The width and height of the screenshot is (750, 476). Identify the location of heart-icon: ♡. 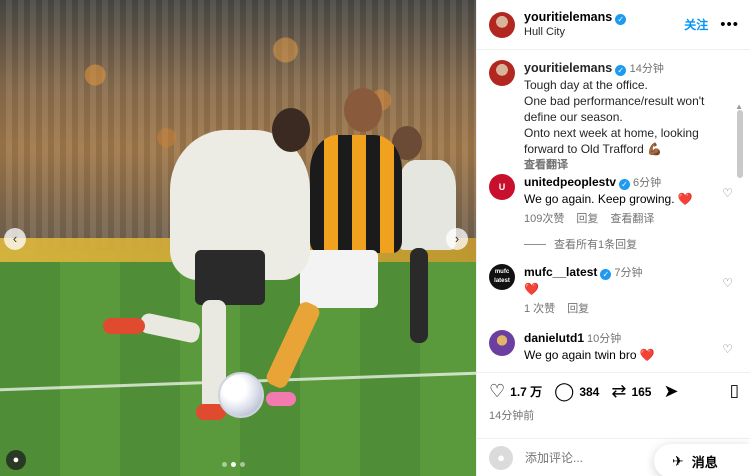
(497, 391).